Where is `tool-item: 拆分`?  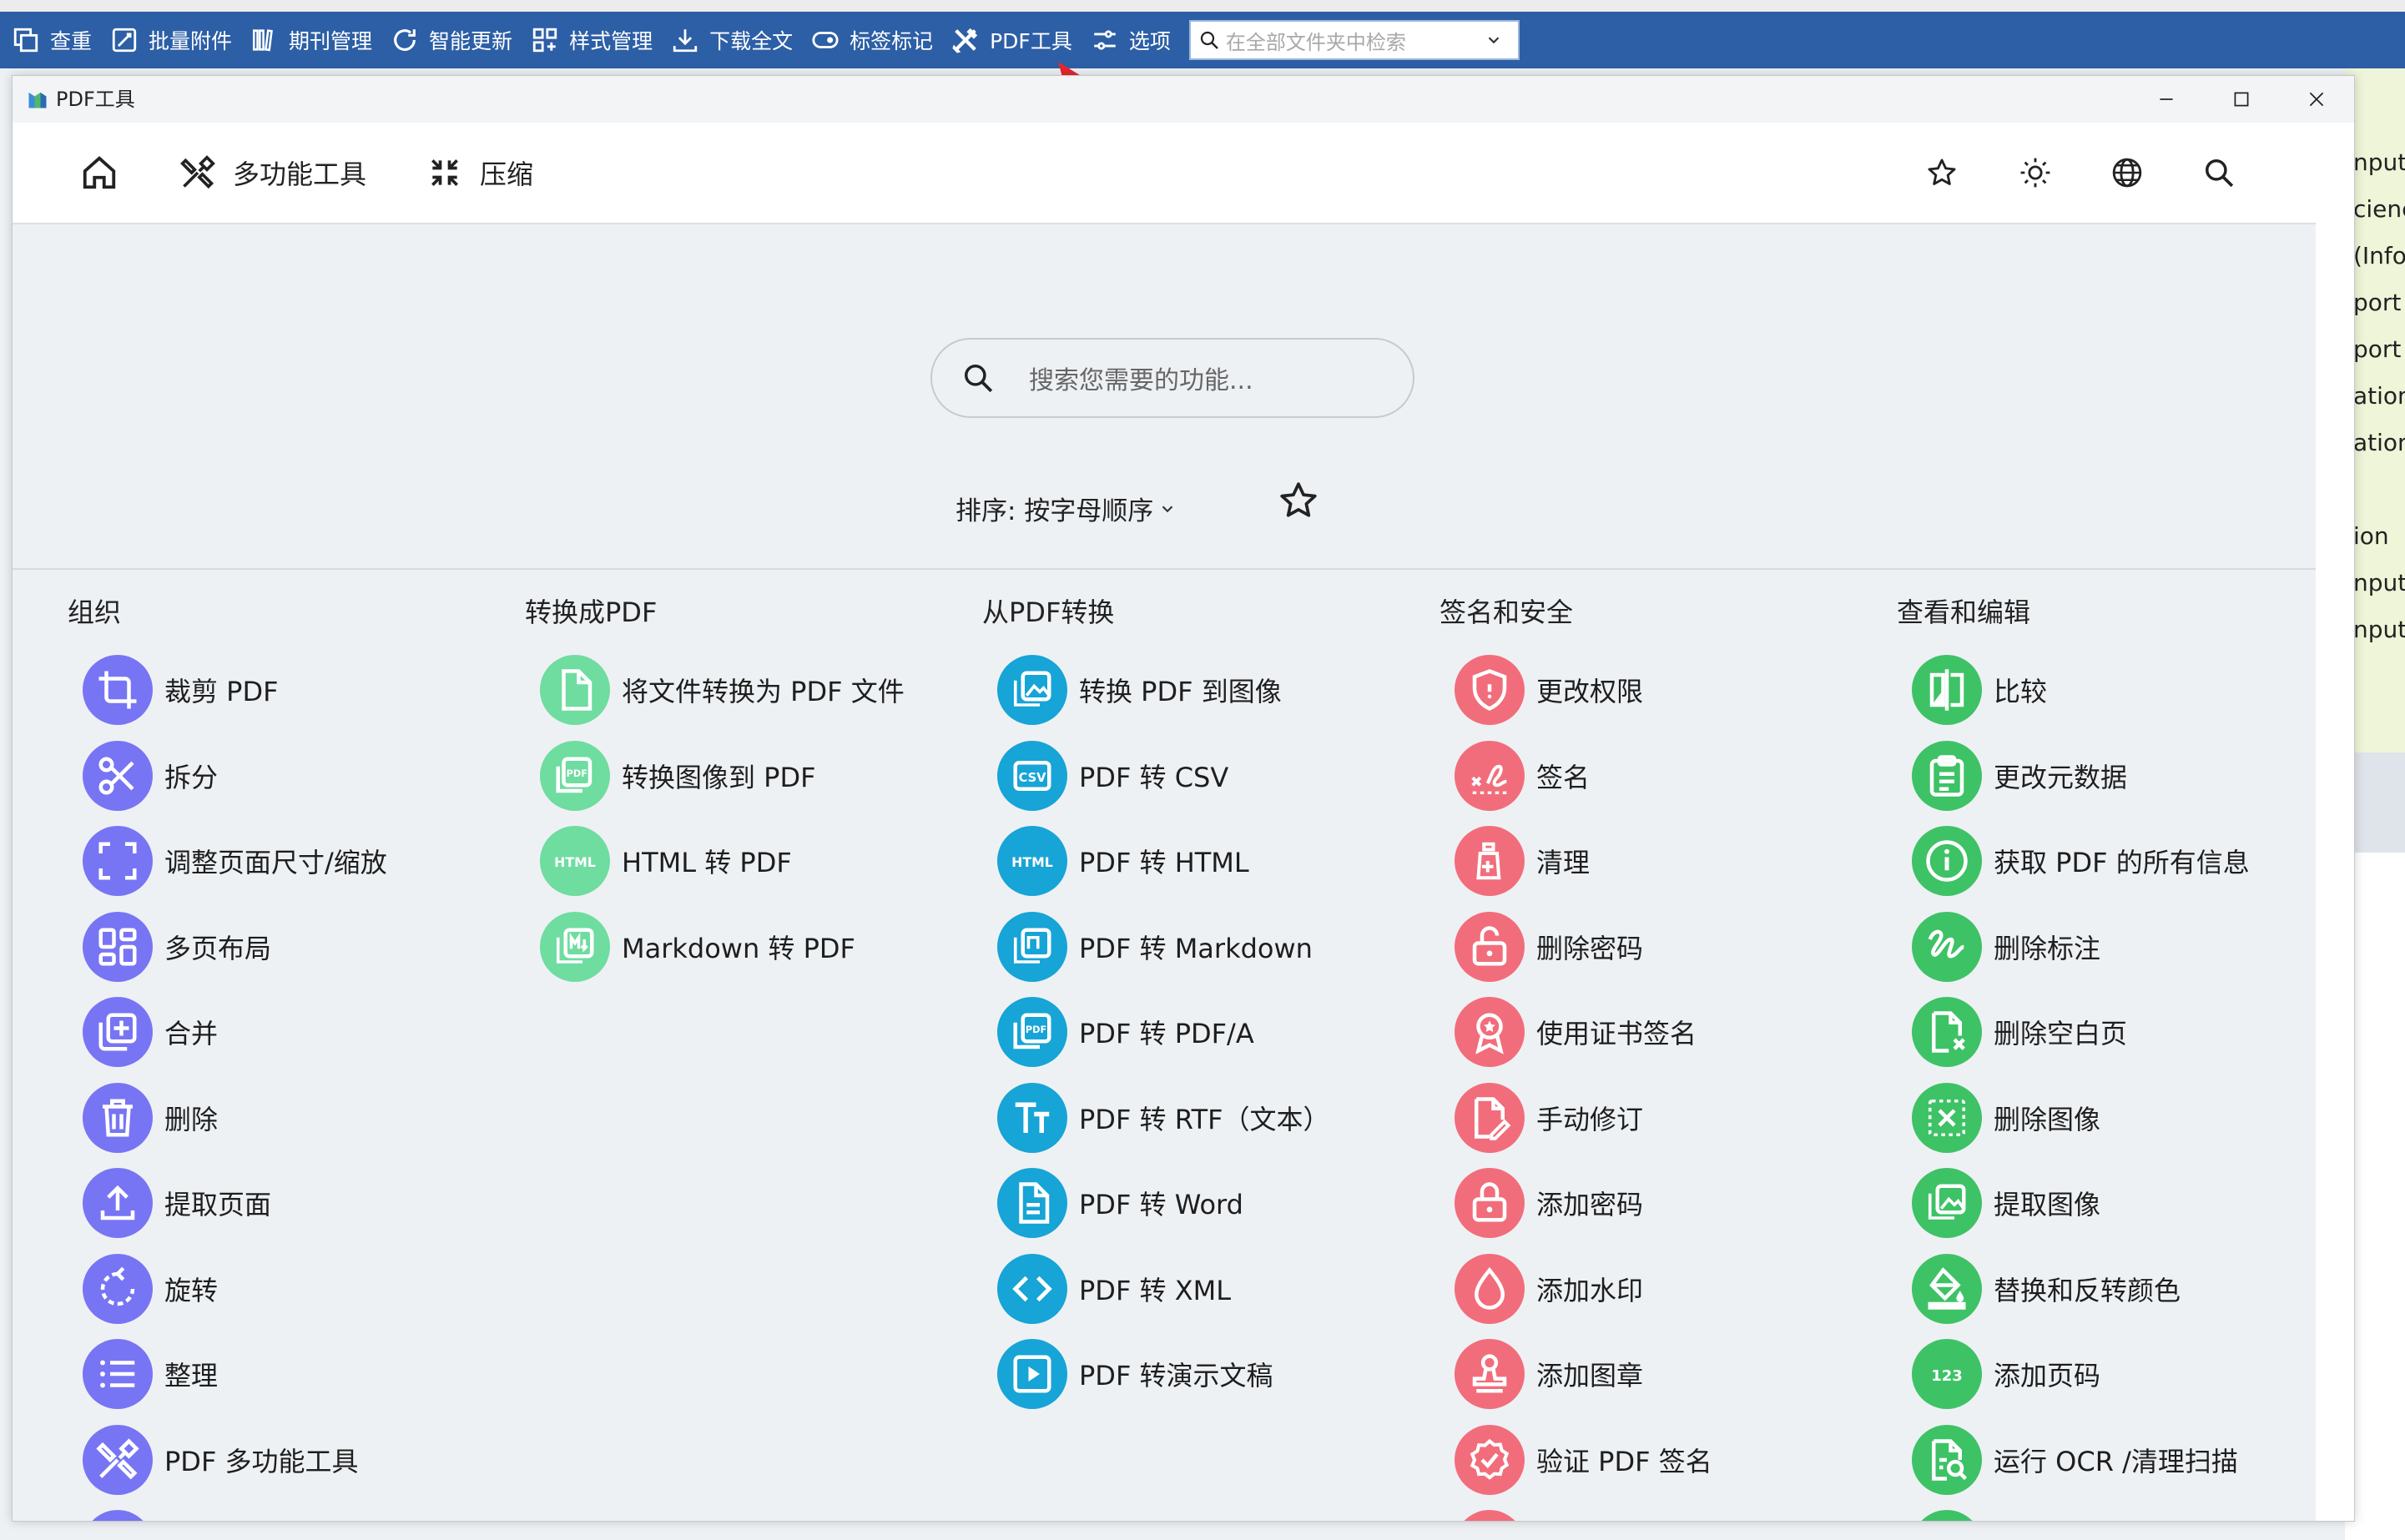
tool-item: 拆分 is located at coordinates (150, 775).